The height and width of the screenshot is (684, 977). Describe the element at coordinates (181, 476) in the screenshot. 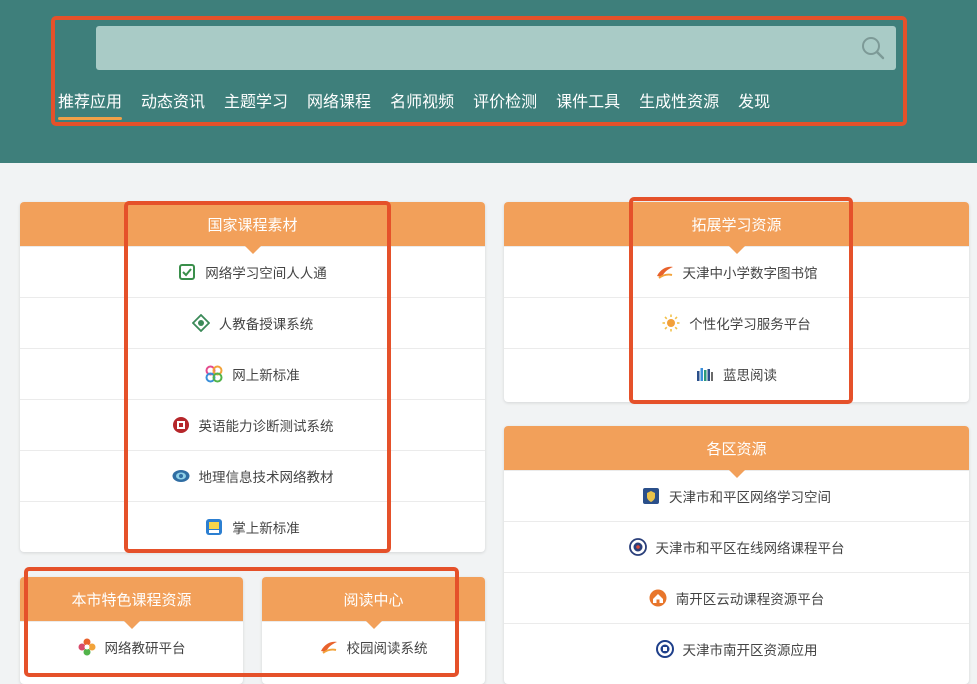

I see `globe-eye-icon` at that location.